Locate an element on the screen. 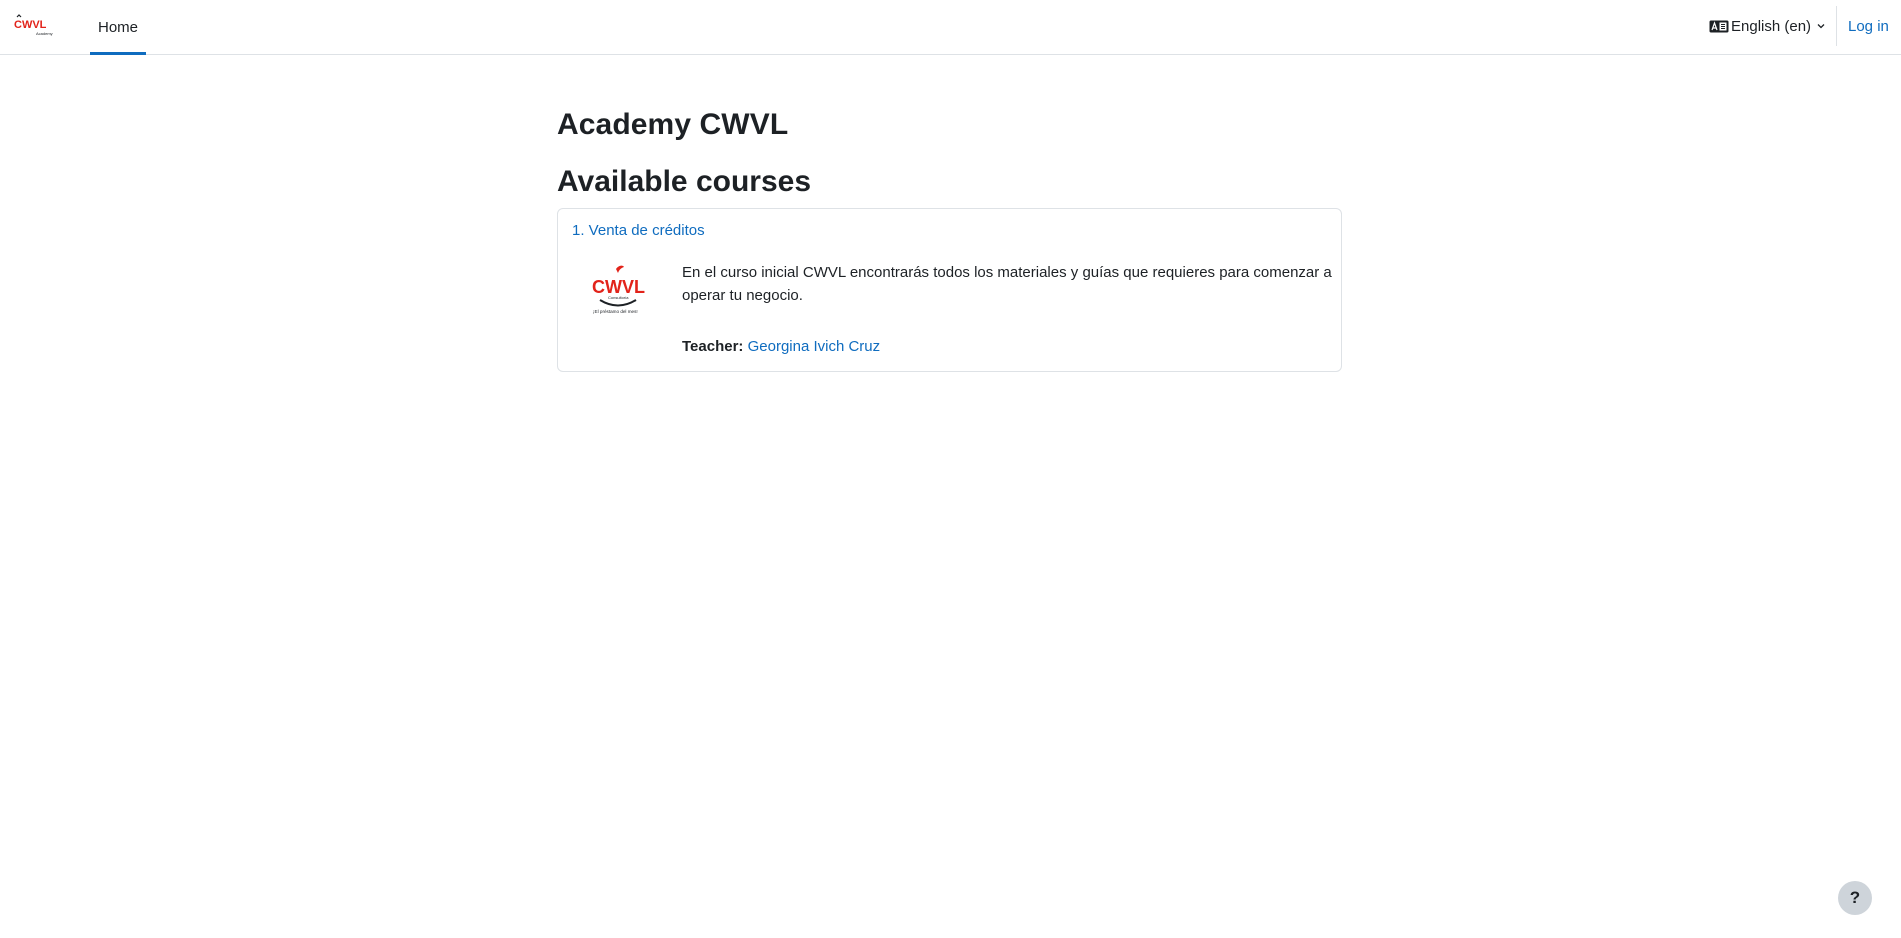 This screenshot has height=938, width=1901. language-icon is located at coordinates (1719, 26).